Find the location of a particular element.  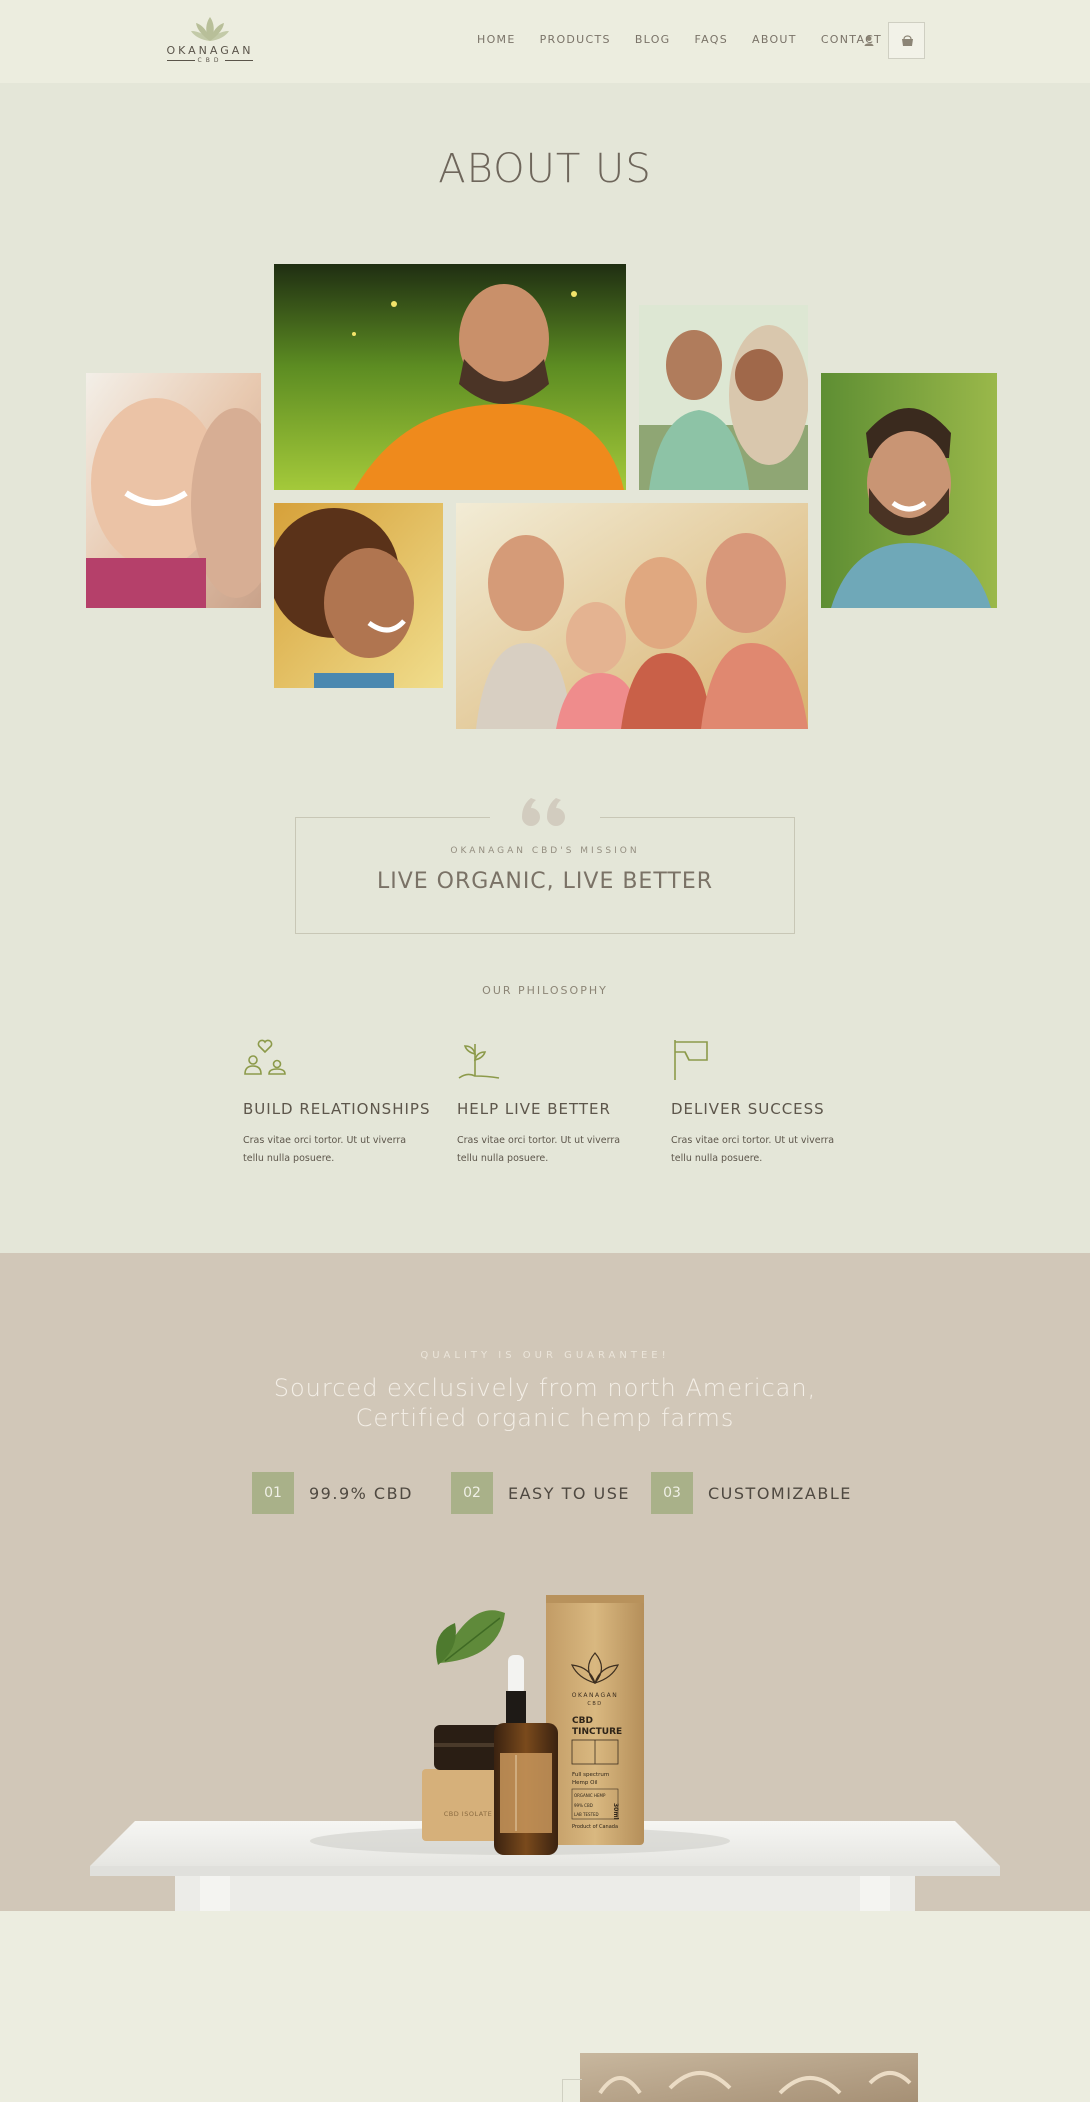

tube-tag: ORGANIC HEMP is located at coordinates (590, 1795).